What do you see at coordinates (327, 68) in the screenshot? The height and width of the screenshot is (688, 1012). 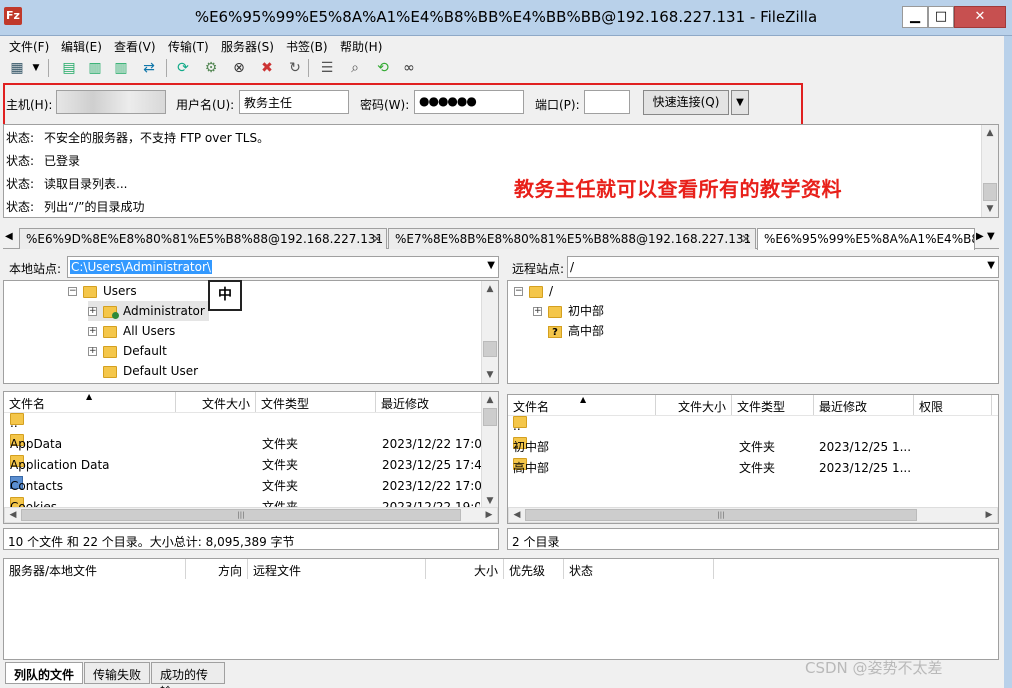 I see `directory-filter-icon: ☰` at bounding box center [327, 68].